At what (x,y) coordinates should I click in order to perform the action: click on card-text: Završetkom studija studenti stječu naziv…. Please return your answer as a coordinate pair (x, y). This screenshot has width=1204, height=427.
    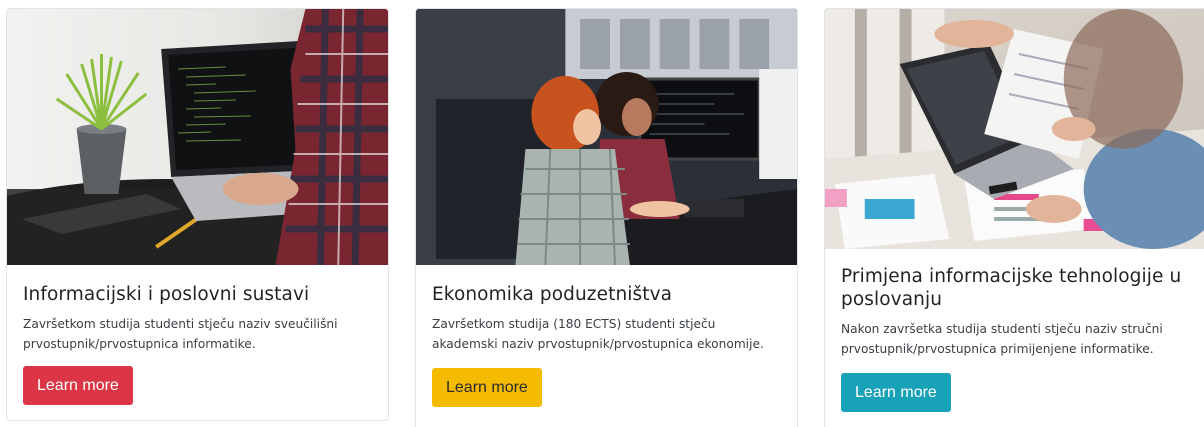
    Looking at the image, I should click on (180, 334).